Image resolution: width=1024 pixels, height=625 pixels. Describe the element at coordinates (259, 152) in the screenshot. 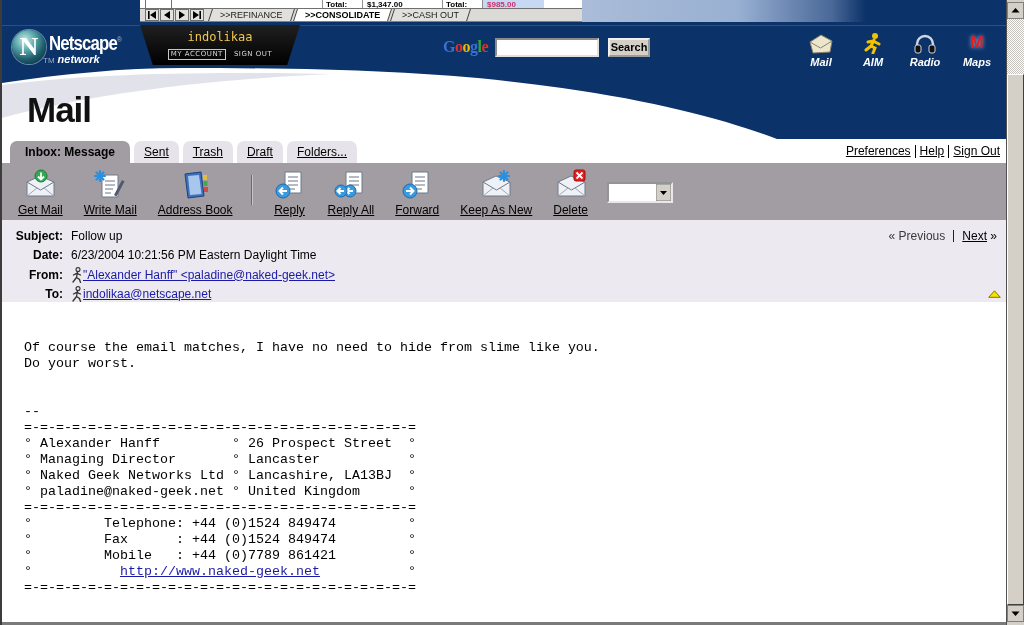

I see `folder-tab: Draft` at that location.